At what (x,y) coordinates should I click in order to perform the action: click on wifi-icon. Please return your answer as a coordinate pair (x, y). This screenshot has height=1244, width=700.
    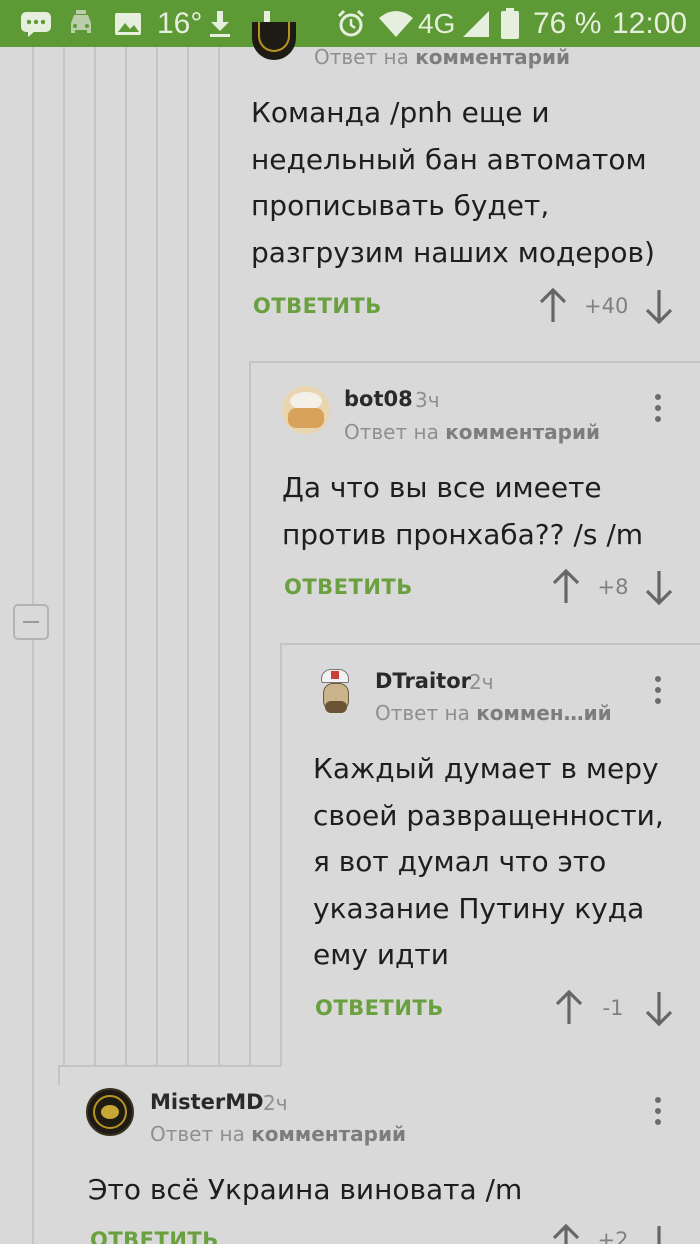
    Looking at the image, I should click on (396, 23).